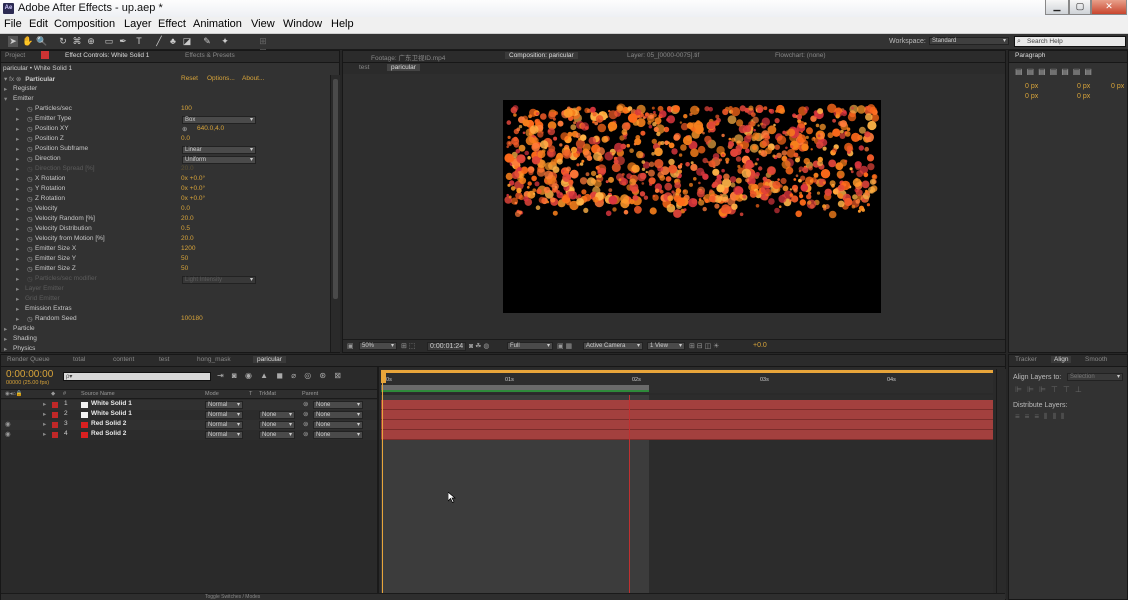  Describe the element at coordinates (123, 41) in the screenshot. I see `pen-tool-icon: ✒` at that location.